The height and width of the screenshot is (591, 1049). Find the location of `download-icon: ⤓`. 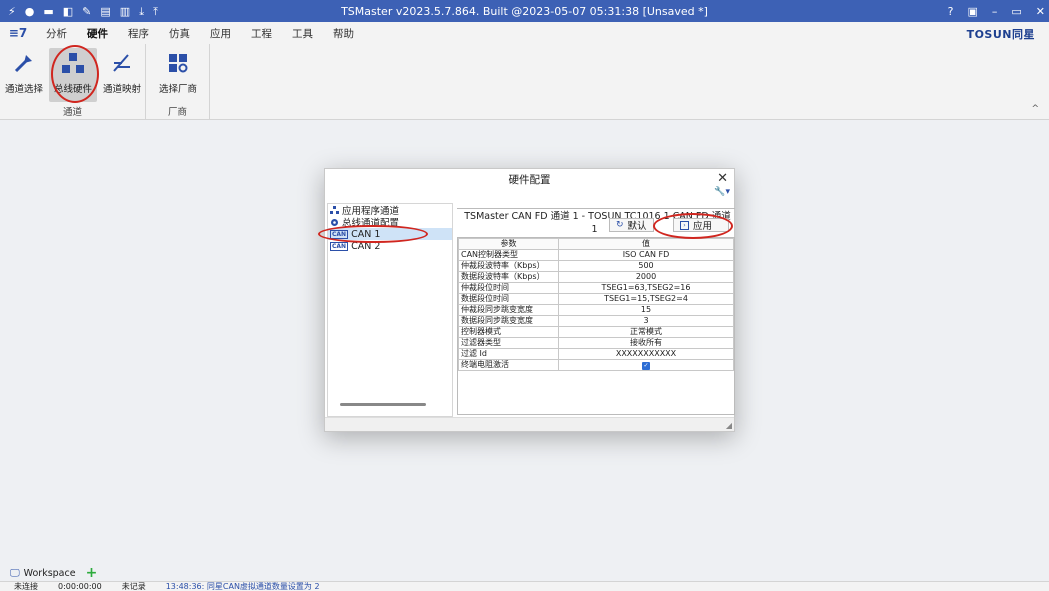

download-icon: ⤓ is located at coordinates (141, 11).